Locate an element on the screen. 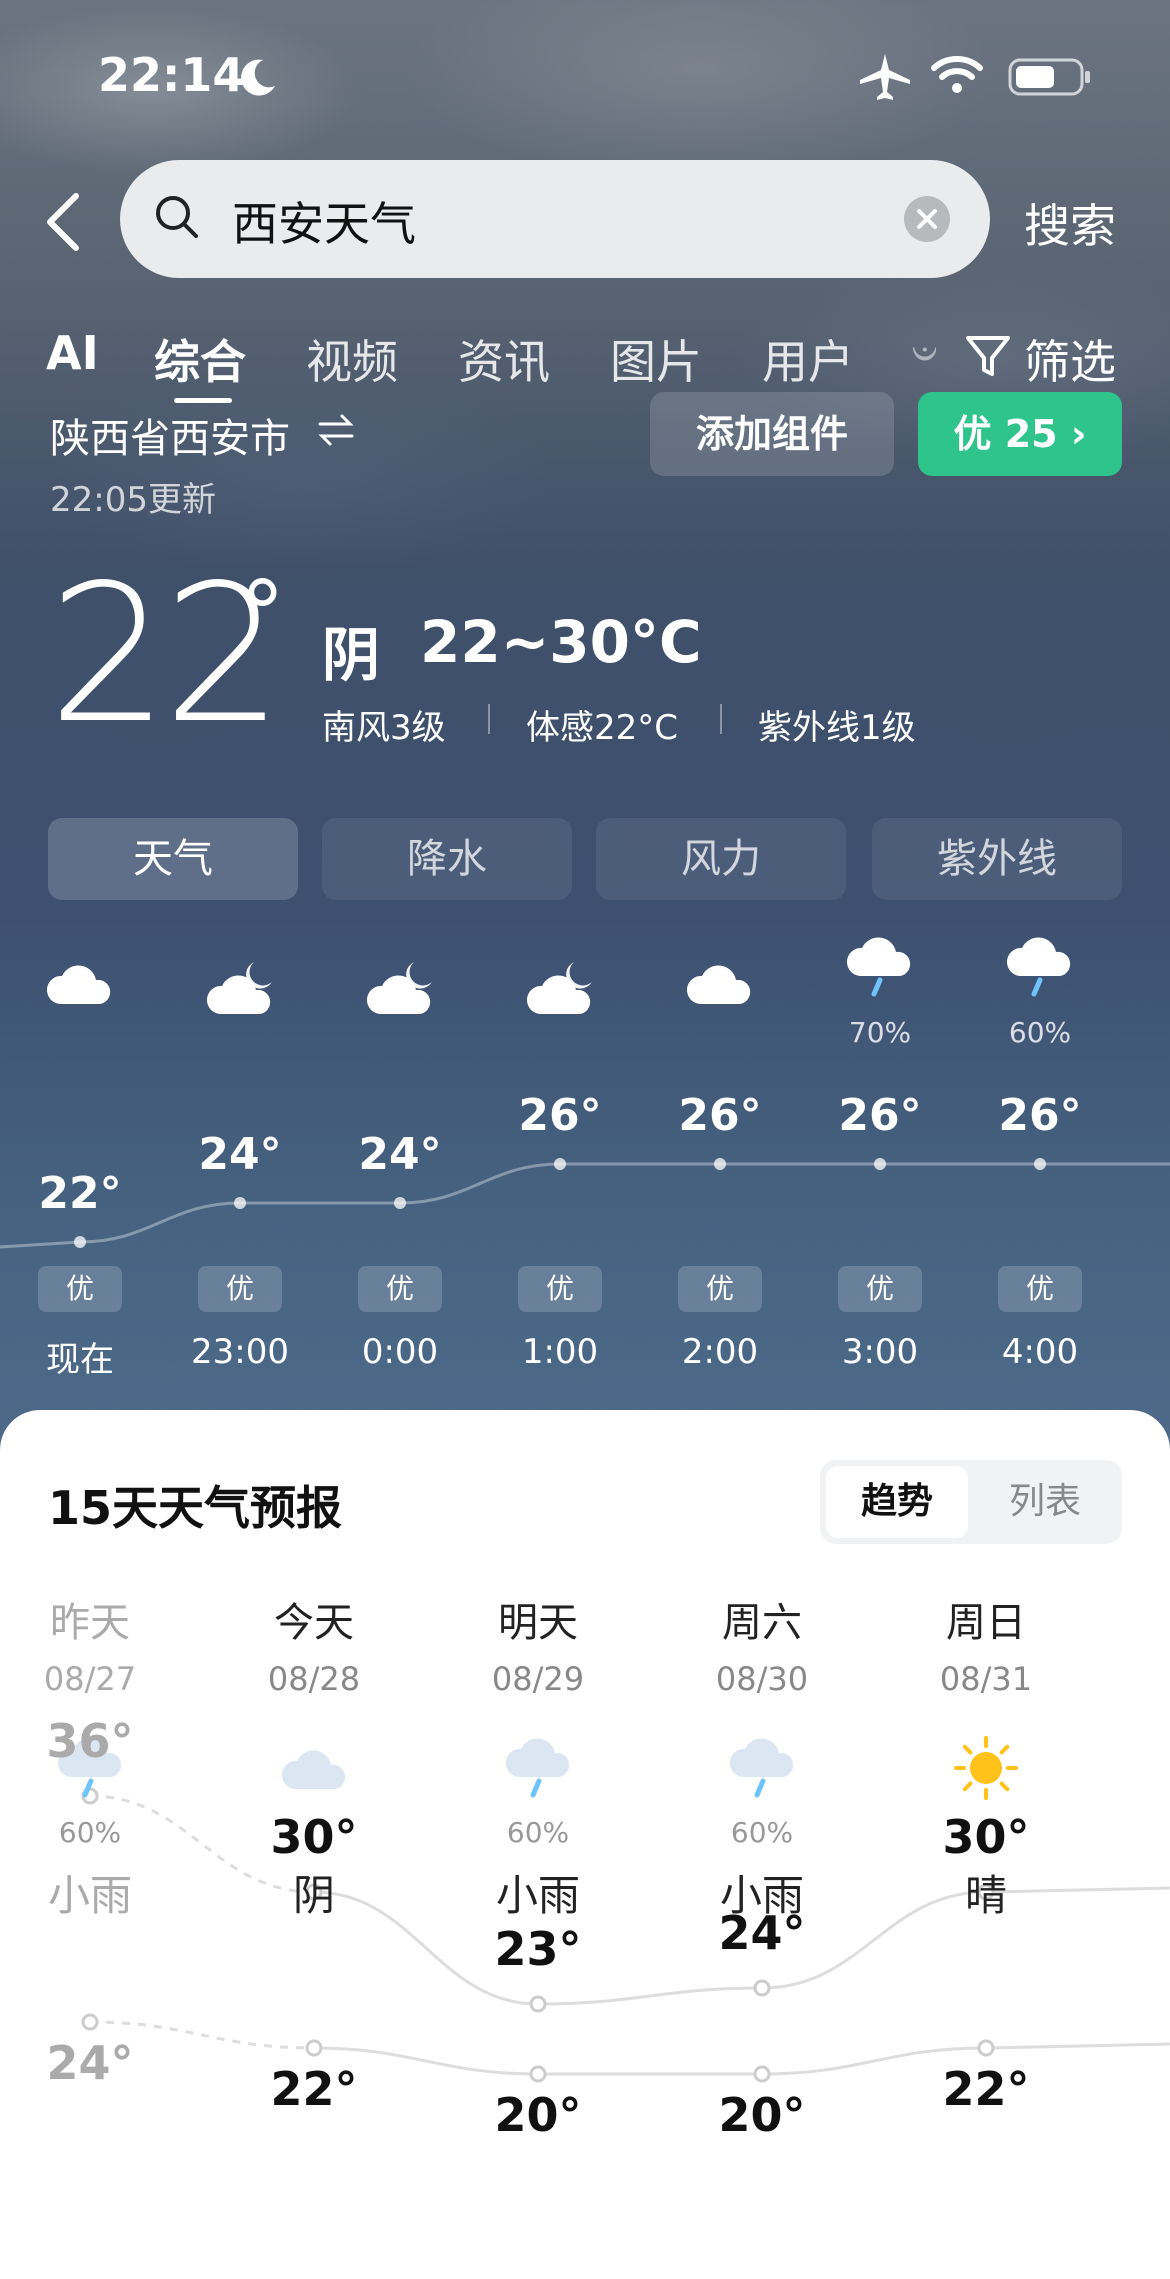 The image size is (1170, 2279). day-column: 周六 08/30 60% 小雨 is located at coordinates (762, 1756).